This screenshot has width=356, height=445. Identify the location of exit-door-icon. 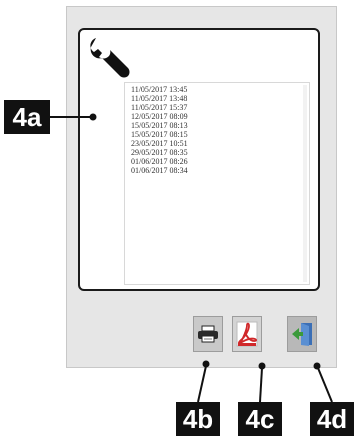
(302, 334).